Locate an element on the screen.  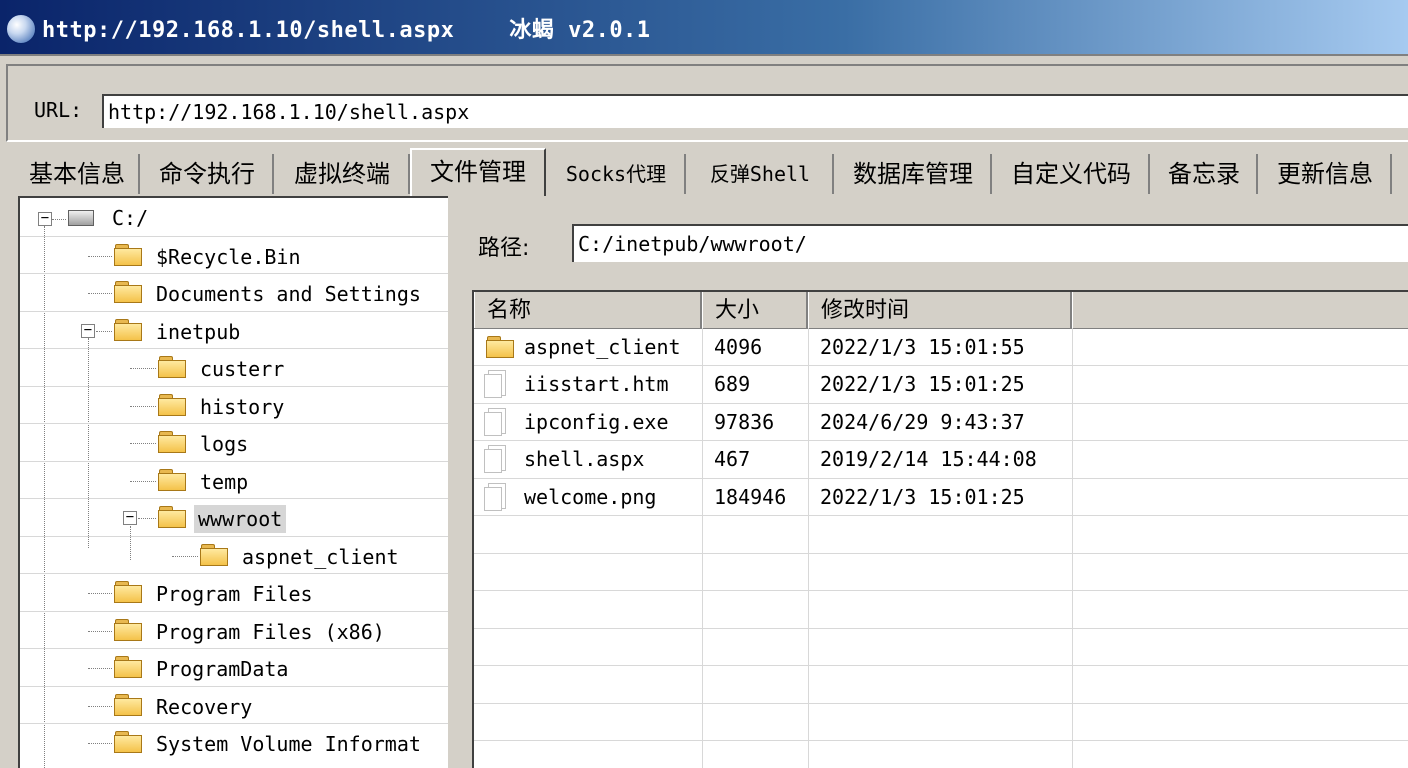
table-row: welcome.png 184946 2022/1/3 15:01:25 is located at coordinates (941, 497).